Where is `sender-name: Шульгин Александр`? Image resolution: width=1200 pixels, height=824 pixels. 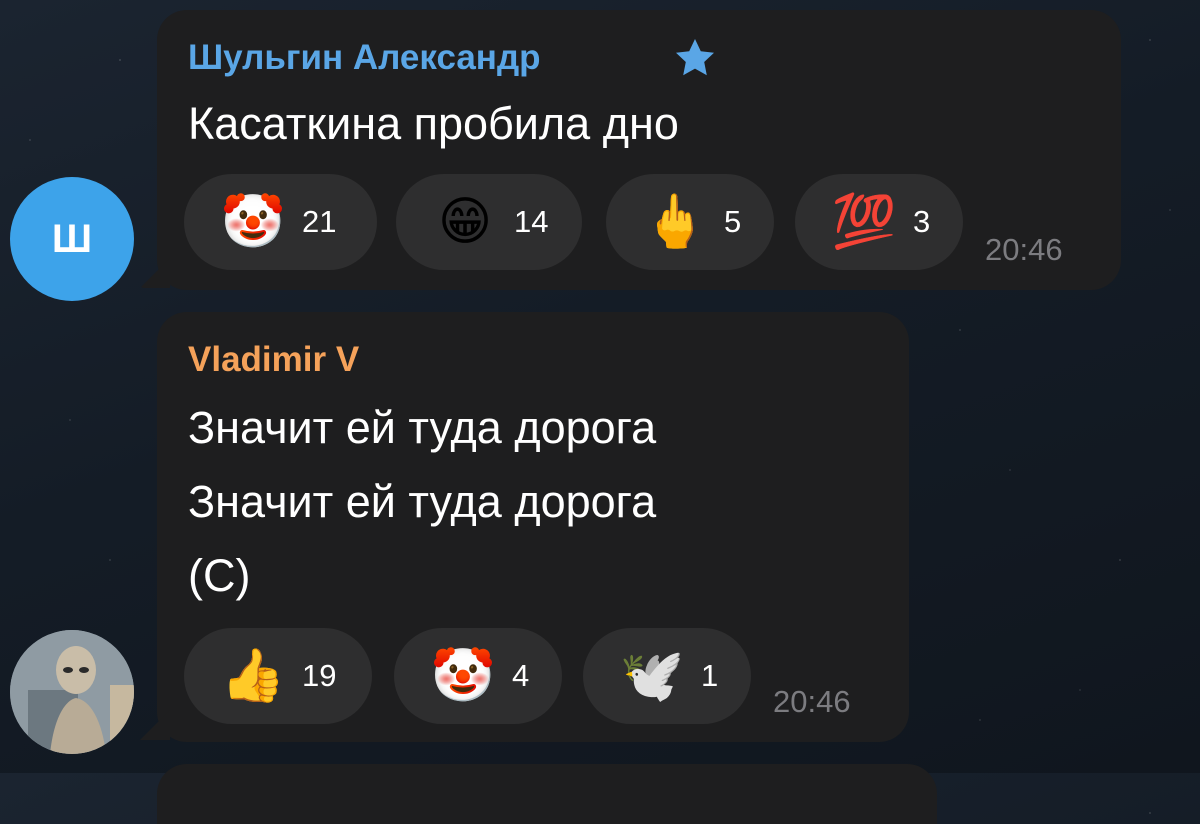 sender-name: Шульгин Александр is located at coordinates (364, 58).